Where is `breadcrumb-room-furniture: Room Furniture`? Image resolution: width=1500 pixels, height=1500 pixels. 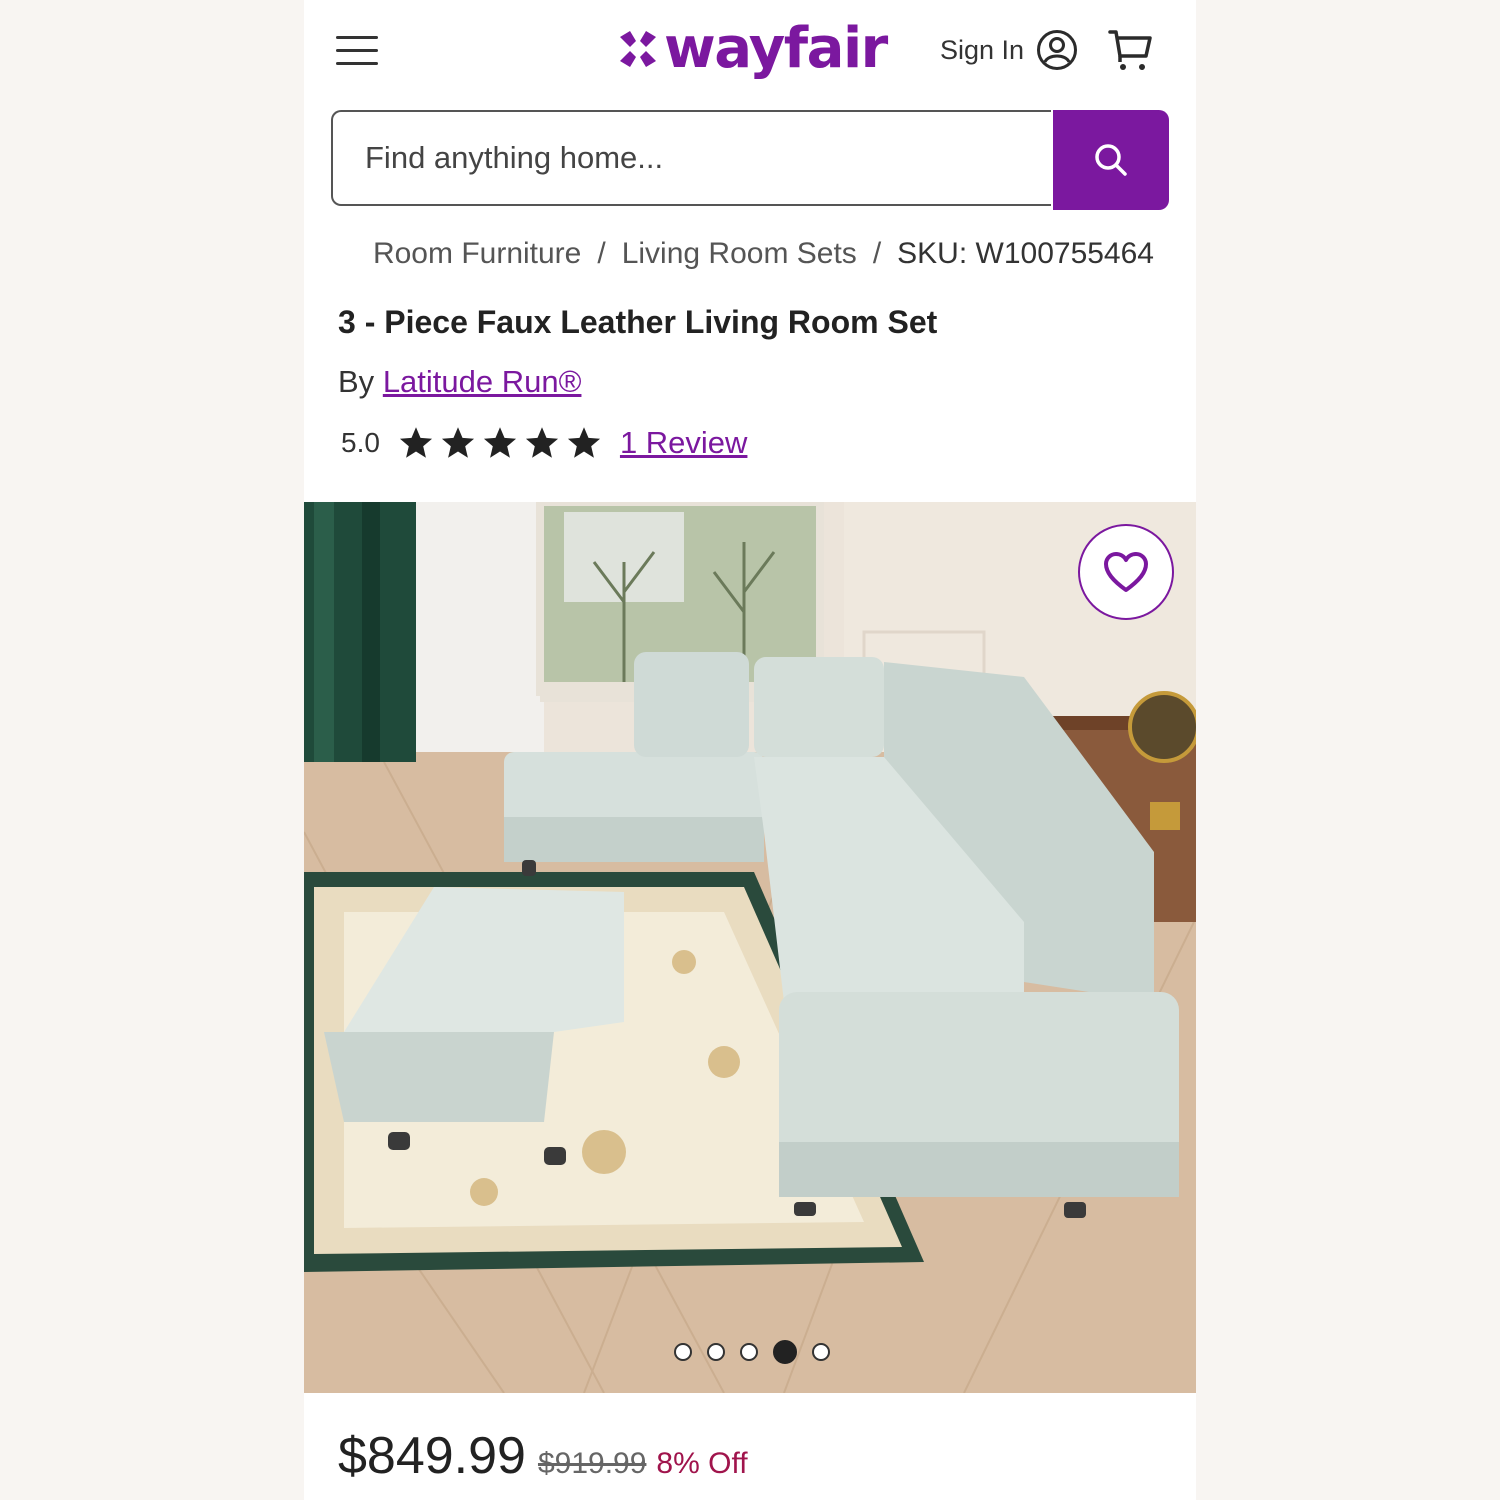
breadcrumb-room-furniture: Room Furniture is located at coordinates (477, 253).